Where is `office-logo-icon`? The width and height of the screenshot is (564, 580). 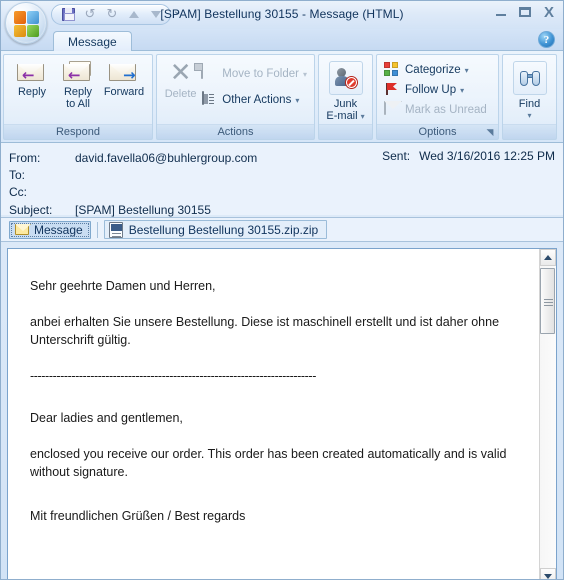
office-logo-icon is located at coordinates (27, 24).